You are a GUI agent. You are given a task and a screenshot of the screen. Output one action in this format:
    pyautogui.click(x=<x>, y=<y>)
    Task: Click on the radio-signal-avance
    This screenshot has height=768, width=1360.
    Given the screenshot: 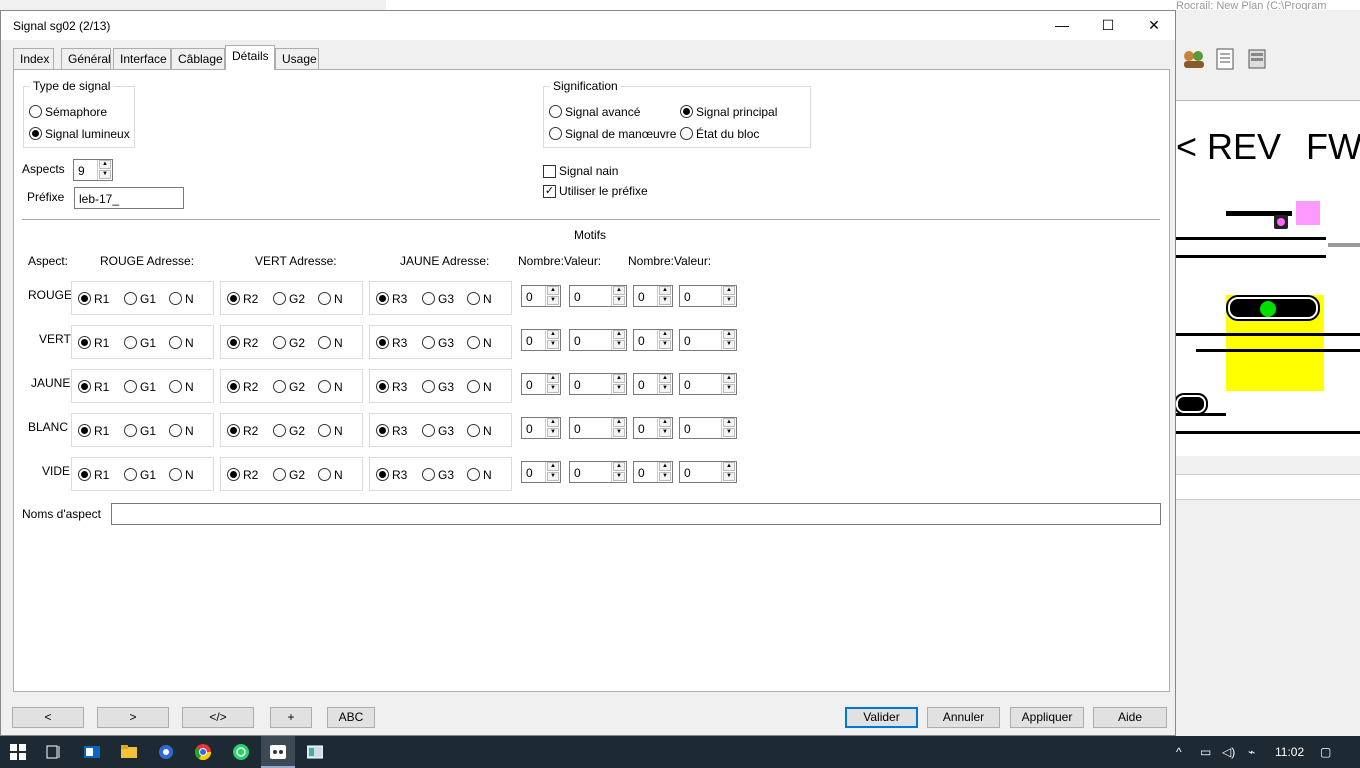 What is the action you would take?
    pyautogui.click(x=555, y=111)
    